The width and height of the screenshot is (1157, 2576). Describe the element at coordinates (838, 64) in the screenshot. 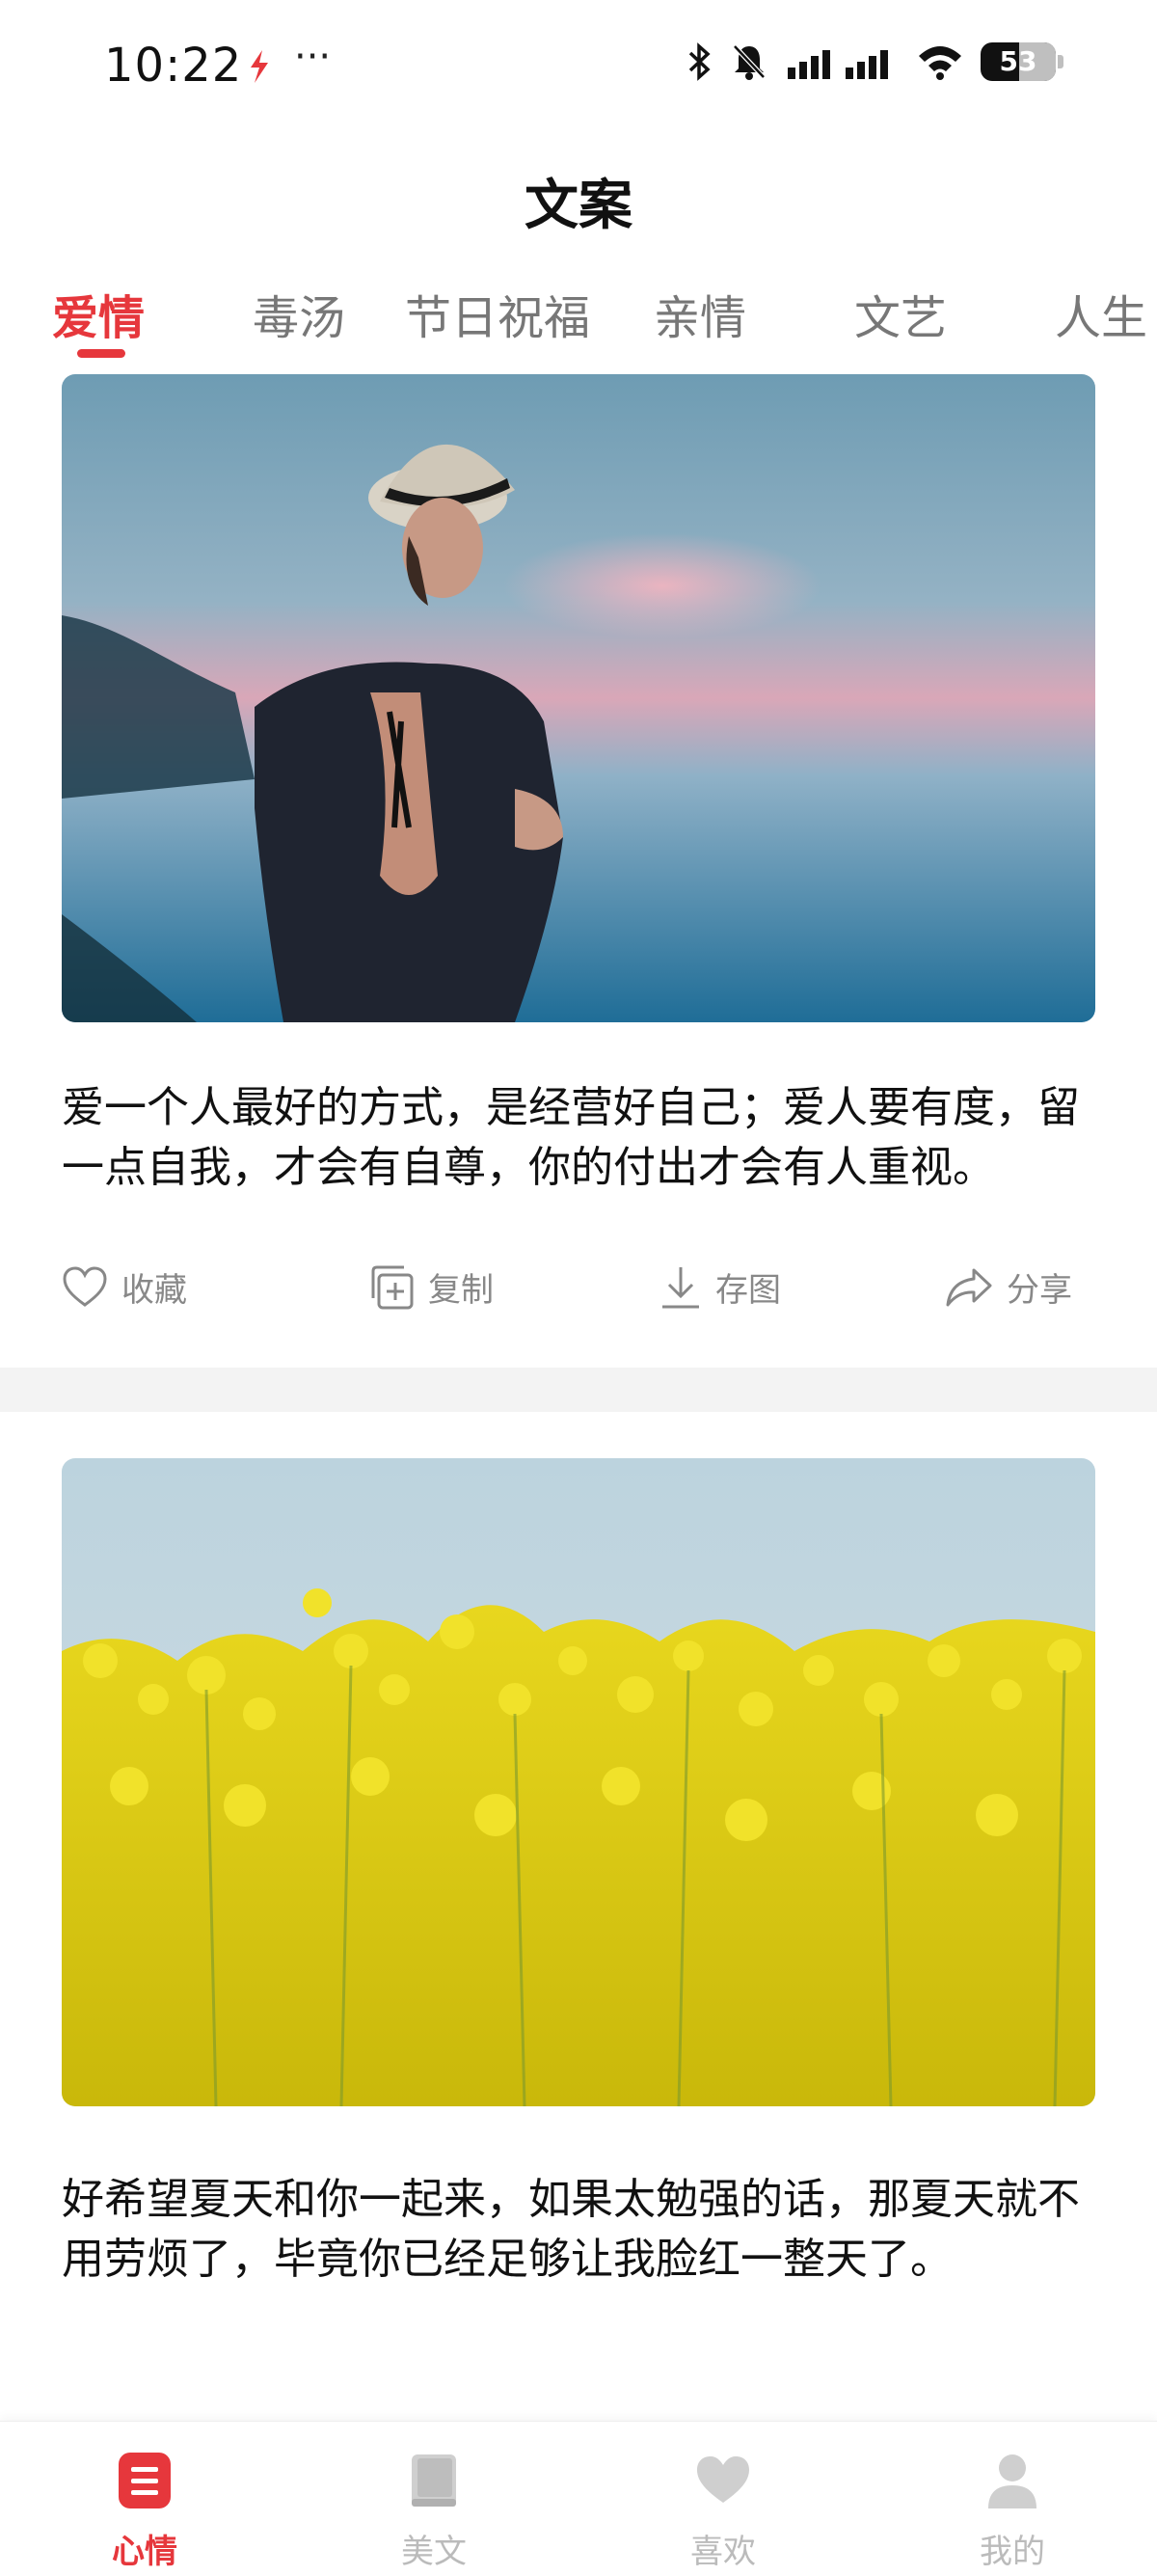

I see `signal-icon` at that location.